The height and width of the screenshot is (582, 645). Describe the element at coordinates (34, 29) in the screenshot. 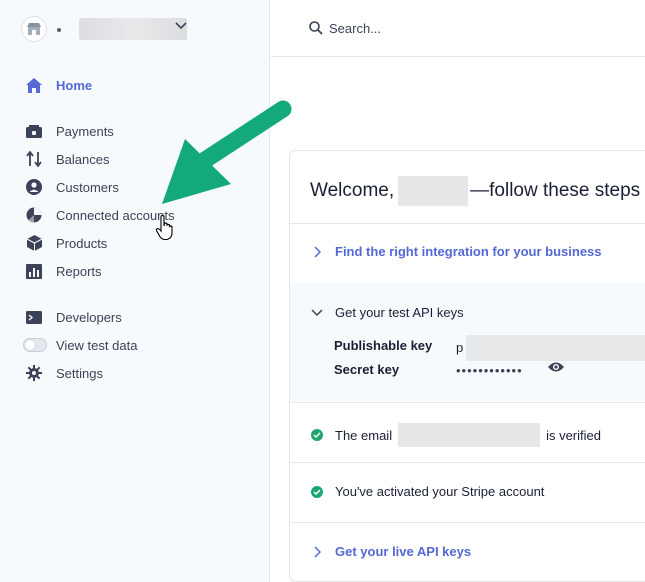

I see `store-icon` at that location.